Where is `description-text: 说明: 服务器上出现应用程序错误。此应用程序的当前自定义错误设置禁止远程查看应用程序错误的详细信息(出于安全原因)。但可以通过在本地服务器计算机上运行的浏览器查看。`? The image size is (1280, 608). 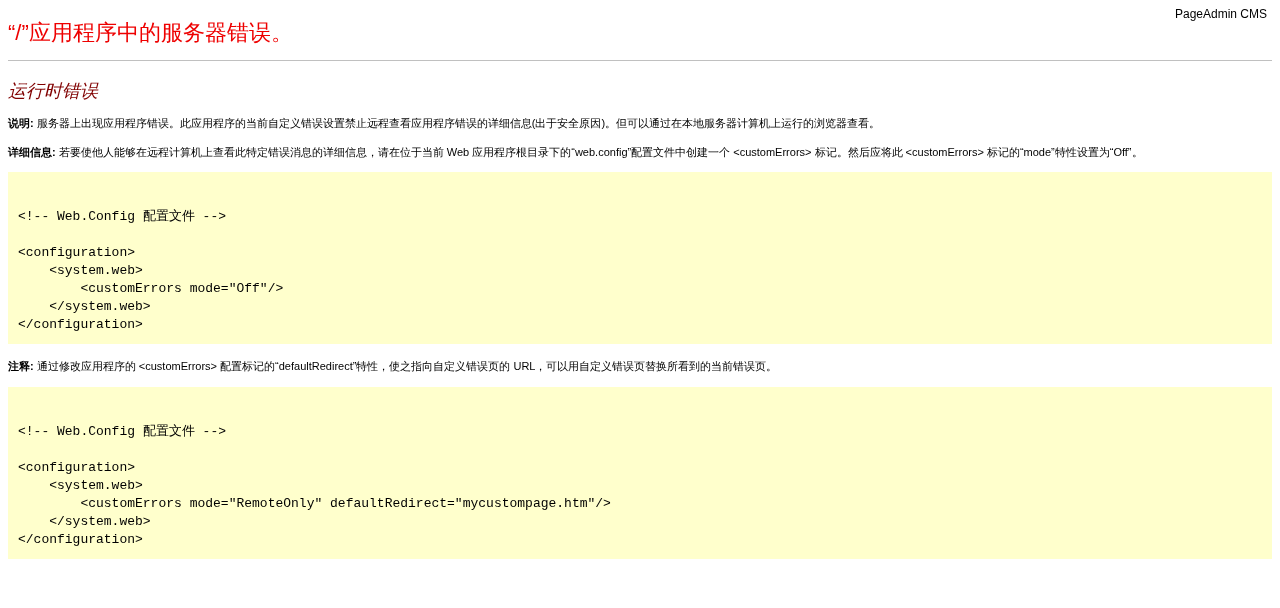 description-text: 说明: 服务器上出现应用程序错误。此应用程序的当前自定义错误设置禁止远程查看应用程序错误的详细信息(出于安全原因)。但可以通过在本地服务器计算机上运行的浏览器查看。 is located at coordinates (445, 123).